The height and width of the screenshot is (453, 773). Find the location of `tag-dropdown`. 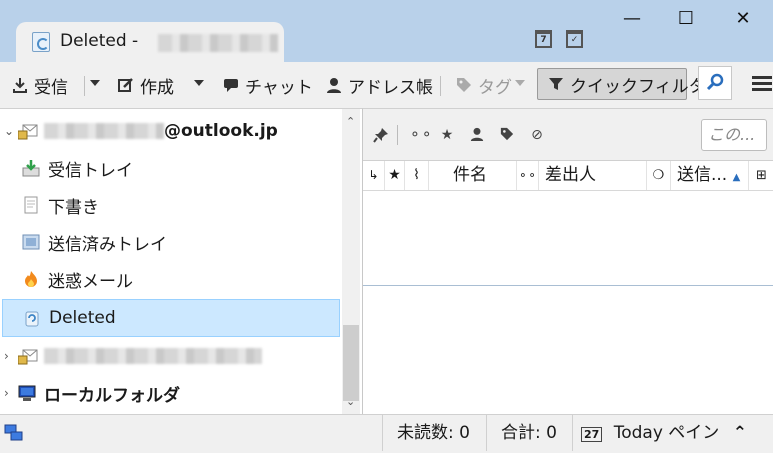

tag-dropdown is located at coordinates (520, 83).